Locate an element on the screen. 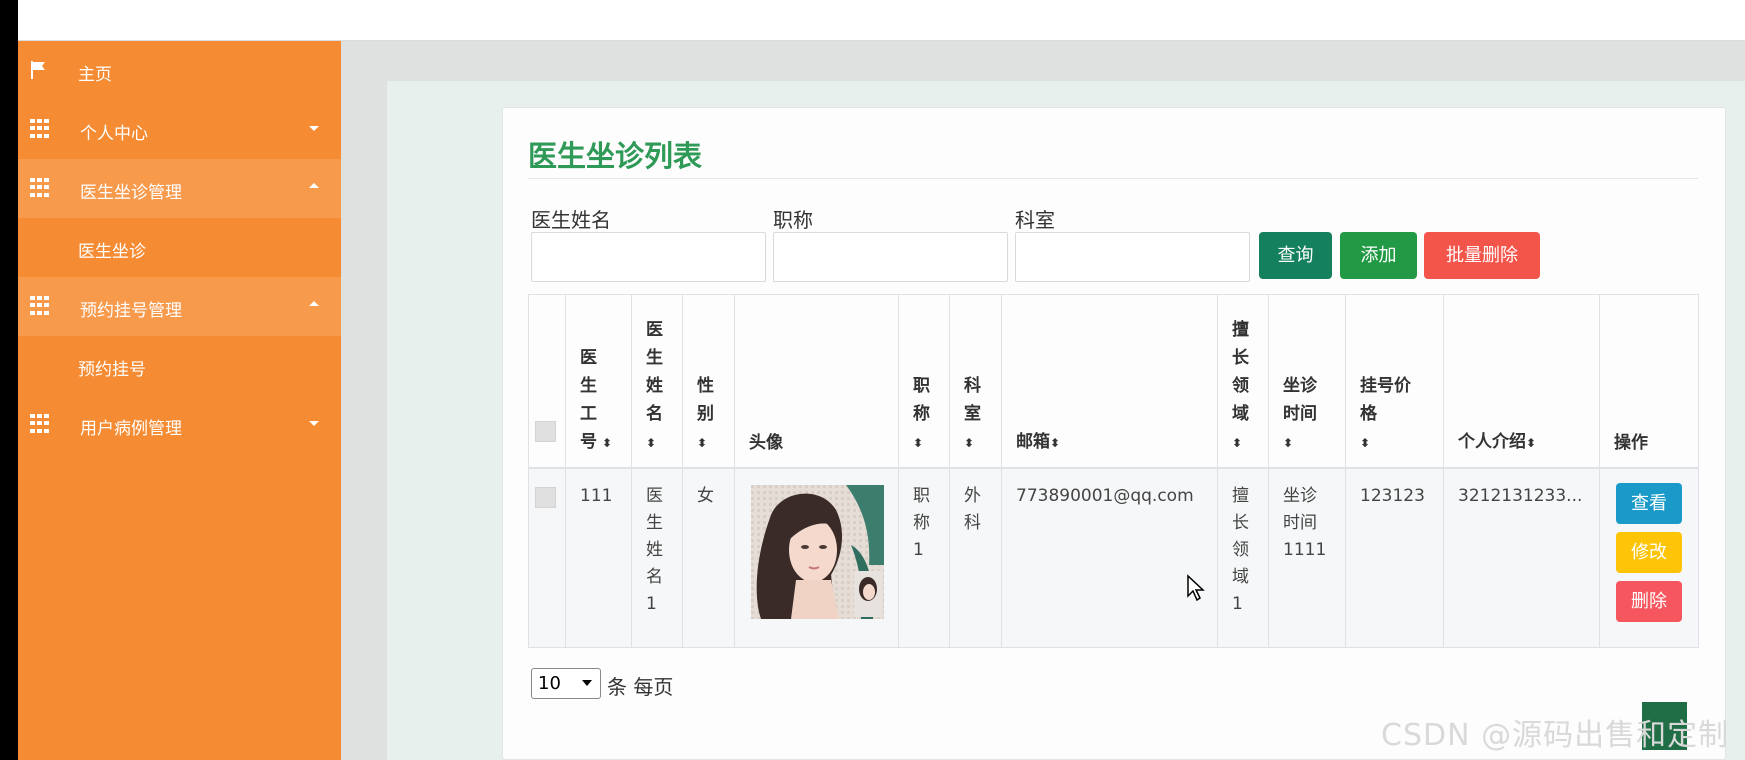 The height and width of the screenshot is (760, 1745). col-label: 医生姓名 is located at coordinates (654, 371).